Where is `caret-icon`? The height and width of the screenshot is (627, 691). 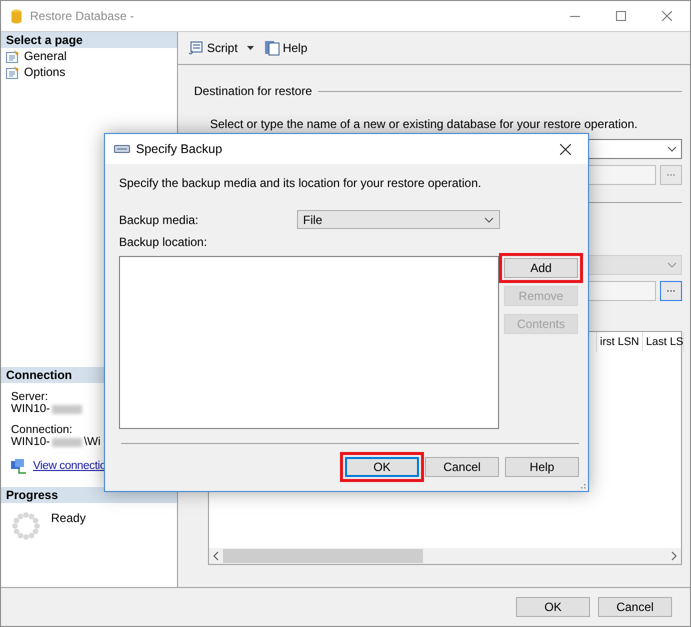 caret-icon is located at coordinates (250, 48).